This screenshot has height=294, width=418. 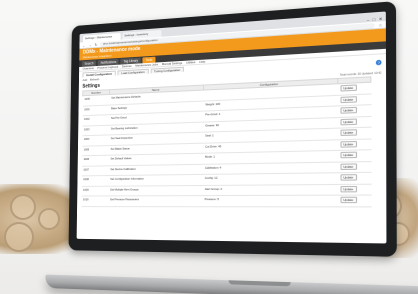 I want to click on cell-number: 1010, so click(x=94, y=201).